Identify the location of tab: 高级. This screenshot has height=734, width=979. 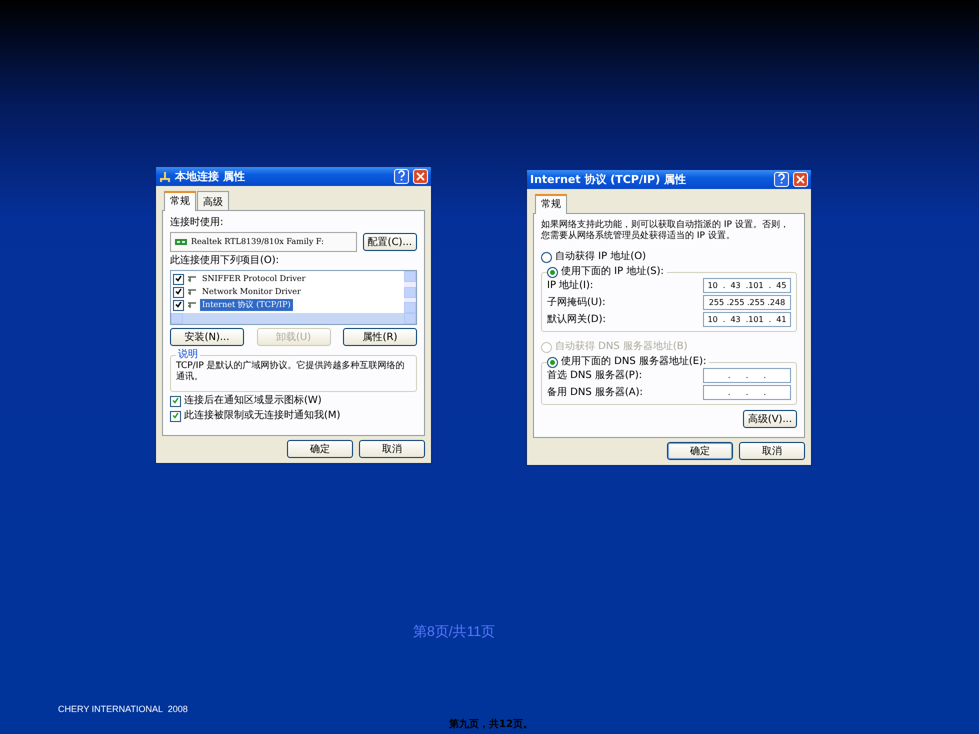
(213, 201).